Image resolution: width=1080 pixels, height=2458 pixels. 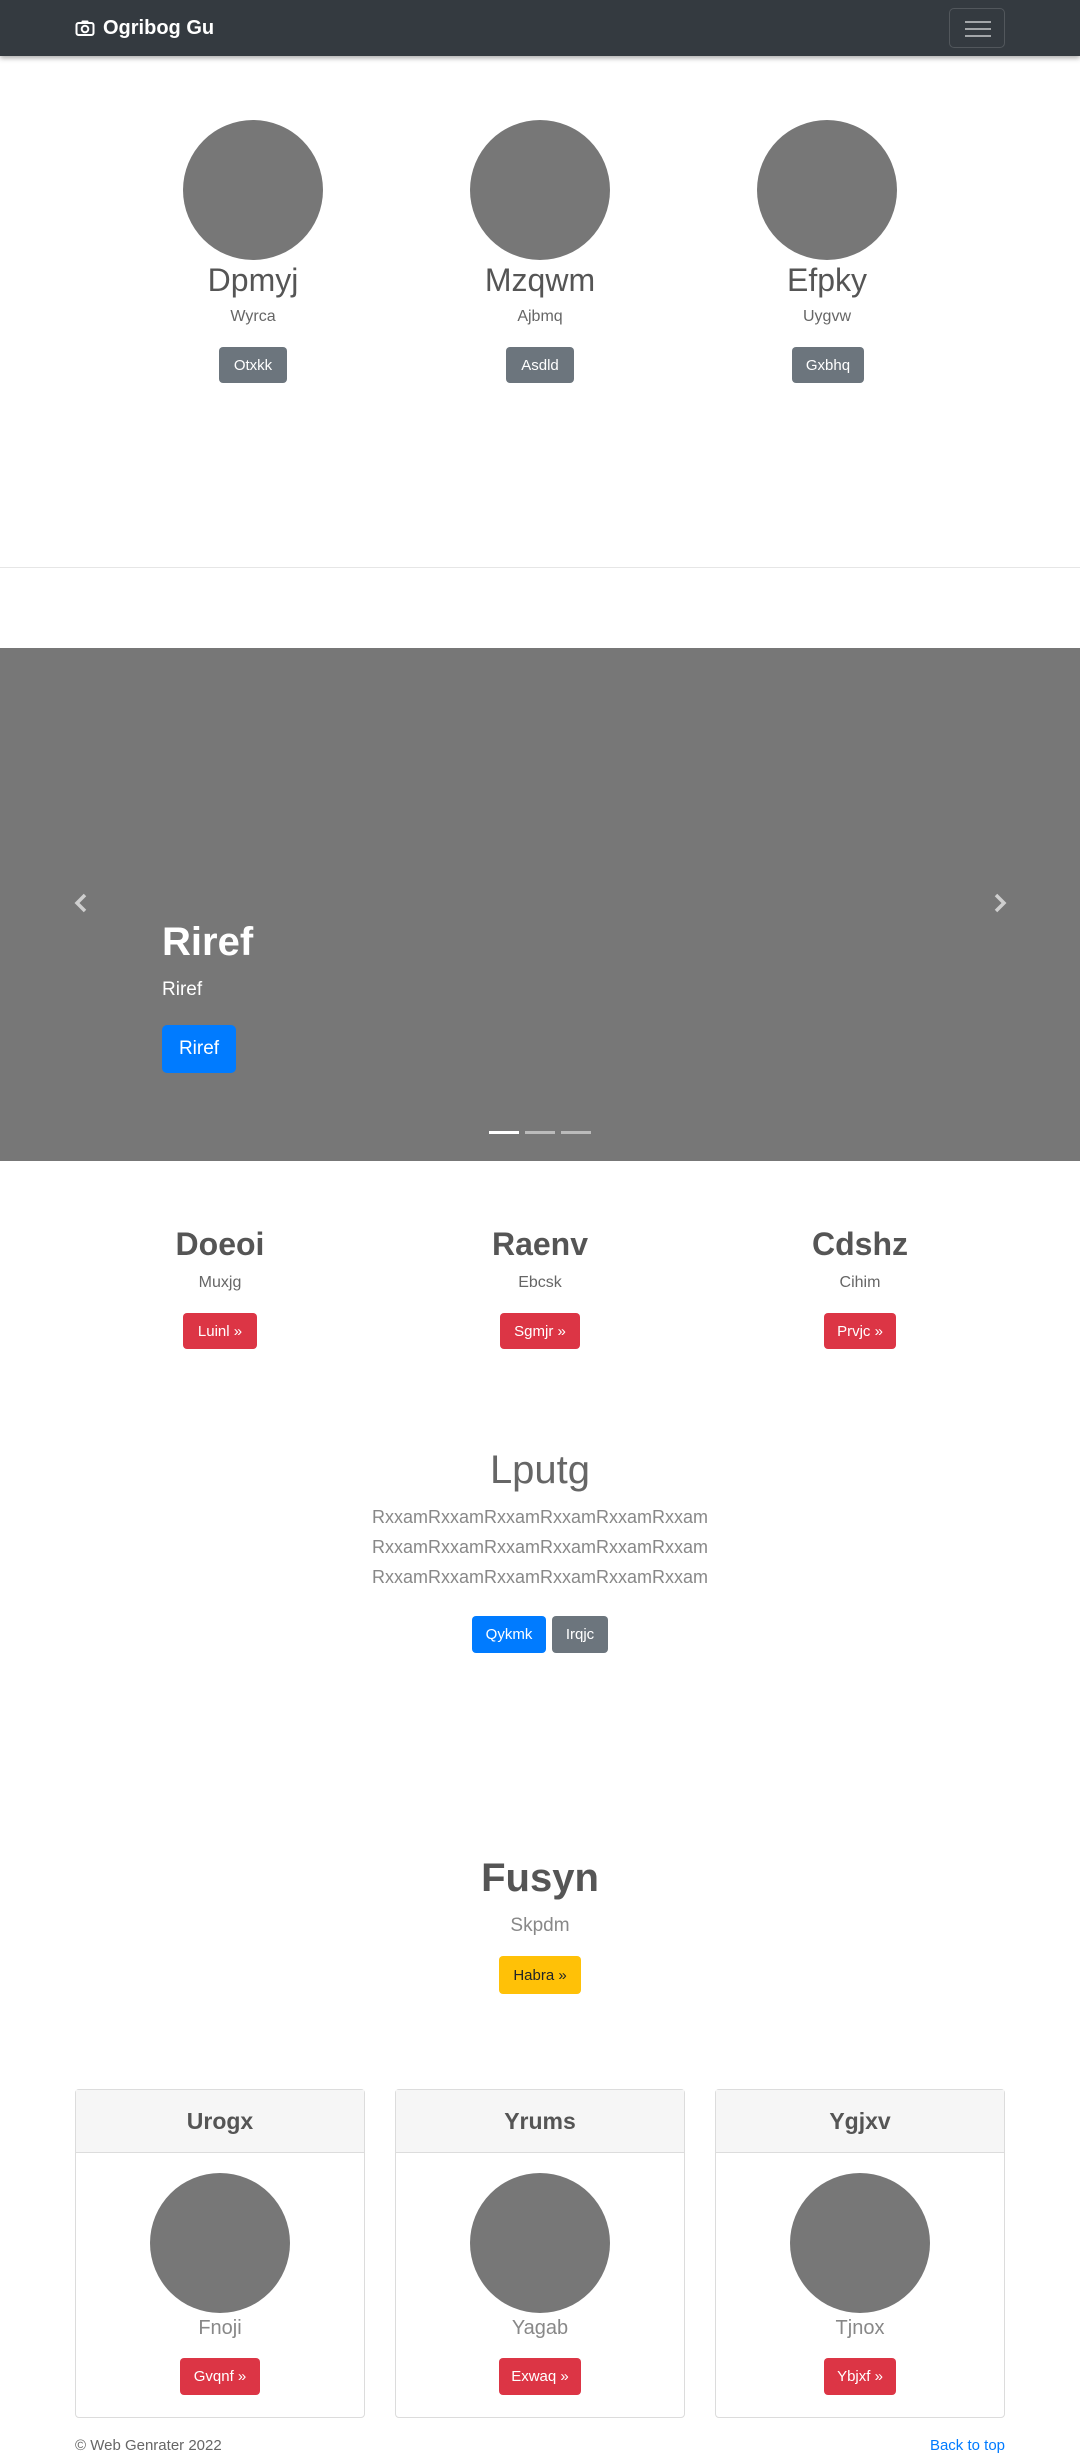 I want to click on hamburger-icon, so click(x=978, y=22).